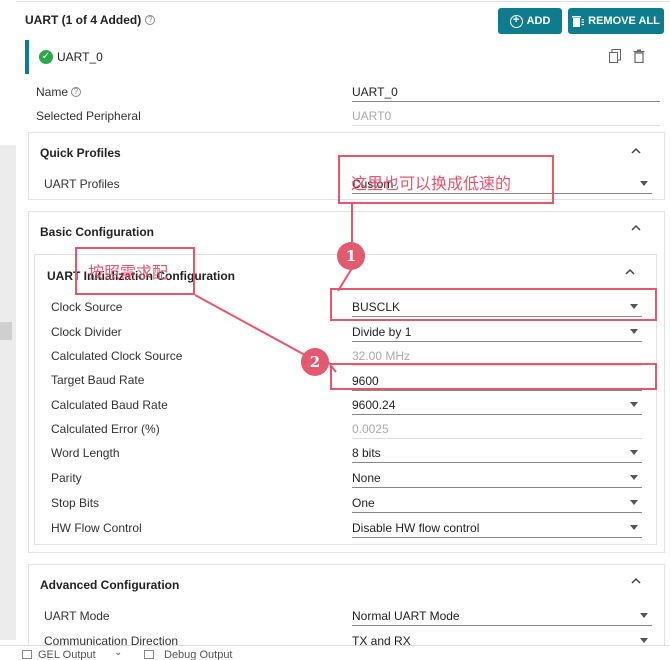 The image size is (670, 660). What do you see at coordinates (273, 288) in the screenshot?
I see `annotation-lines` at bounding box center [273, 288].